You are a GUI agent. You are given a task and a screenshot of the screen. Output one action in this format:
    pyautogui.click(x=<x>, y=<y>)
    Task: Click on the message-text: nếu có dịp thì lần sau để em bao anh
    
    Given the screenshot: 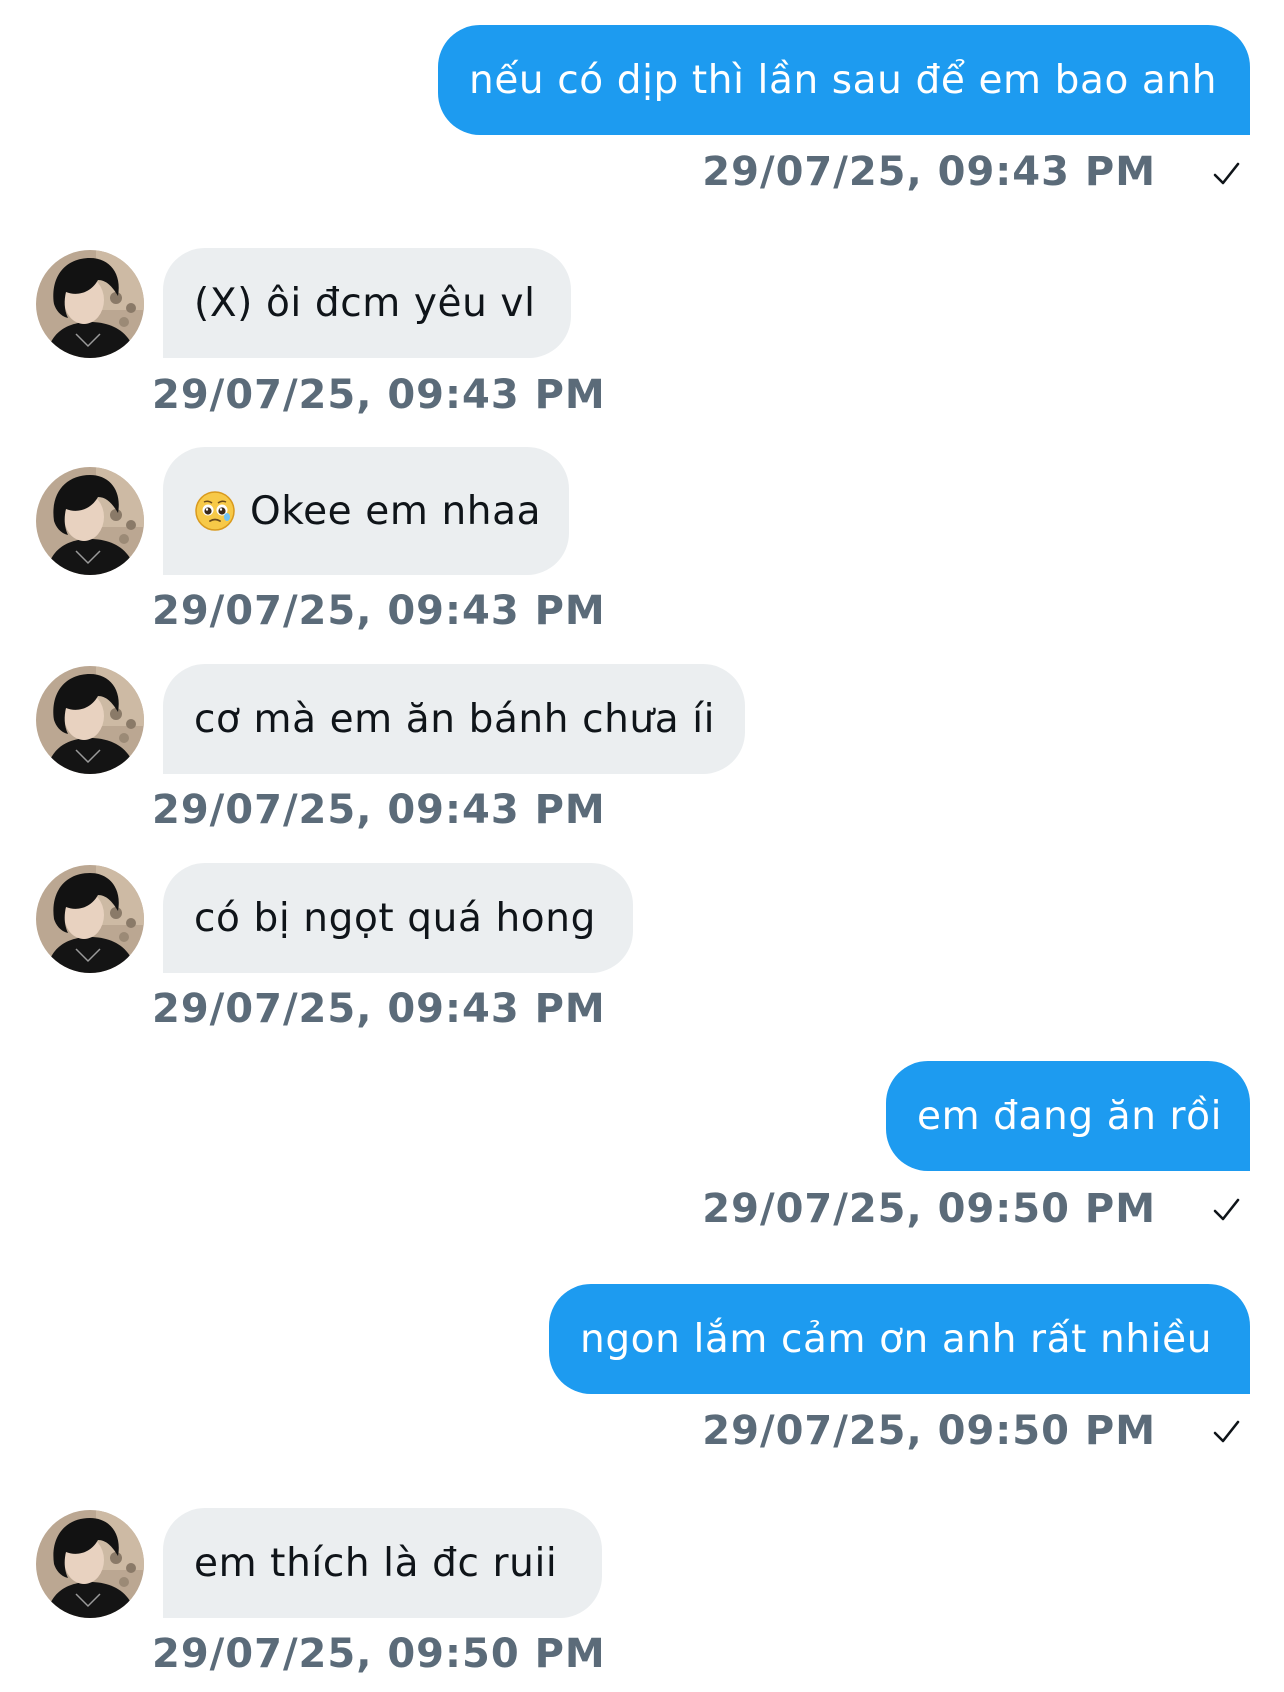 What is the action you would take?
    pyautogui.click(x=843, y=80)
    